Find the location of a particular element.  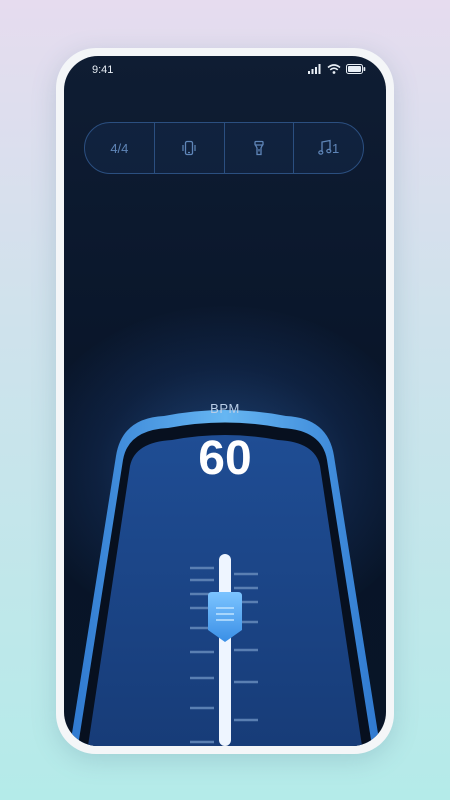

status-icons is located at coordinates (337, 69).